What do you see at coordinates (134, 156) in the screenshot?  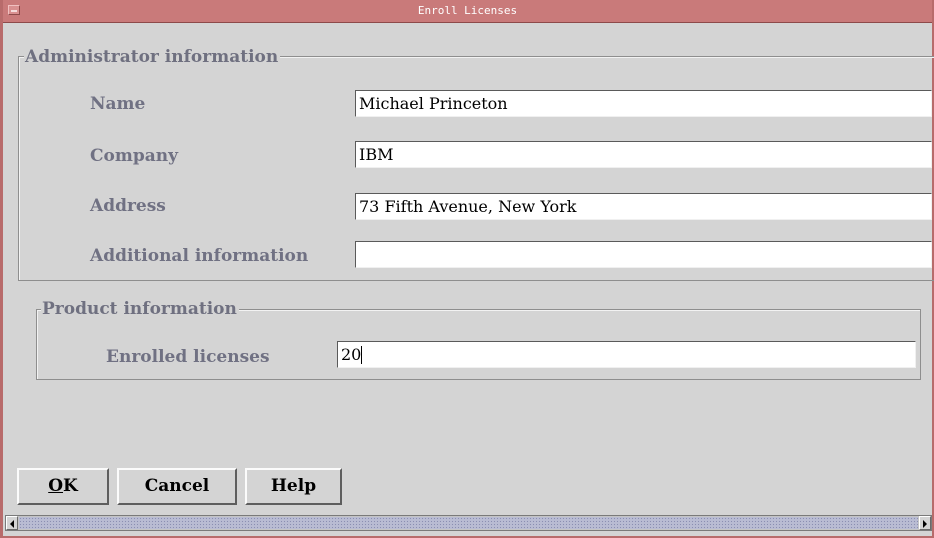 I see `company-label: Company` at bounding box center [134, 156].